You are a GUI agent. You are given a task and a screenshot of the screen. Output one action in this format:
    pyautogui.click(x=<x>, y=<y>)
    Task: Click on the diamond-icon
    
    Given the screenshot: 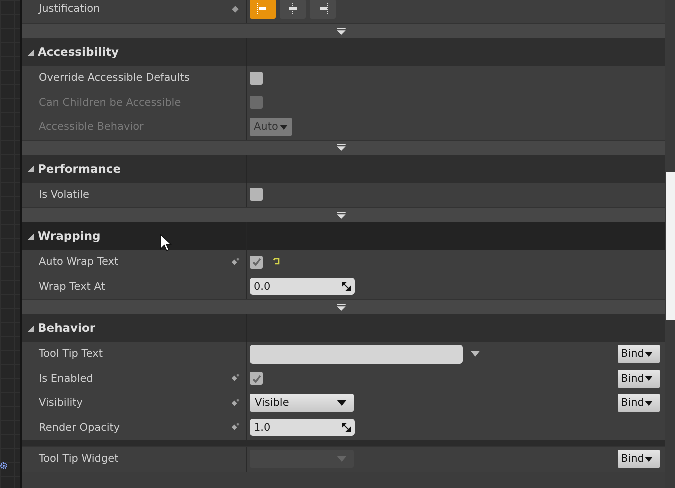 What is the action you would take?
    pyautogui.click(x=235, y=9)
    